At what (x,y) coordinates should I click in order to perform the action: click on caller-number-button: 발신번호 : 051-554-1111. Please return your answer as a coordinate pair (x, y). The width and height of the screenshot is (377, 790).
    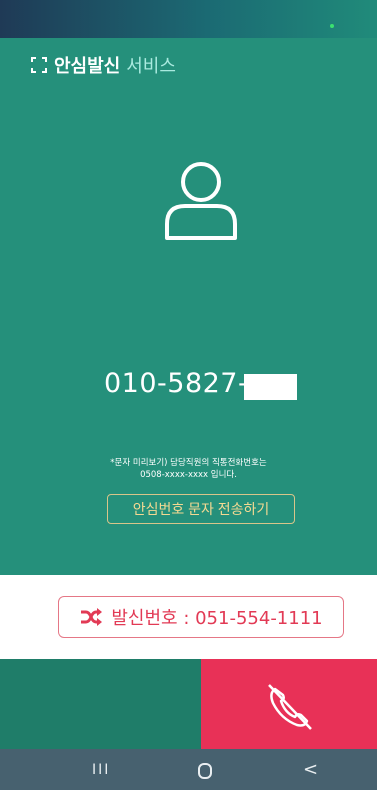
    Looking at the image, I should click on (201, 617).